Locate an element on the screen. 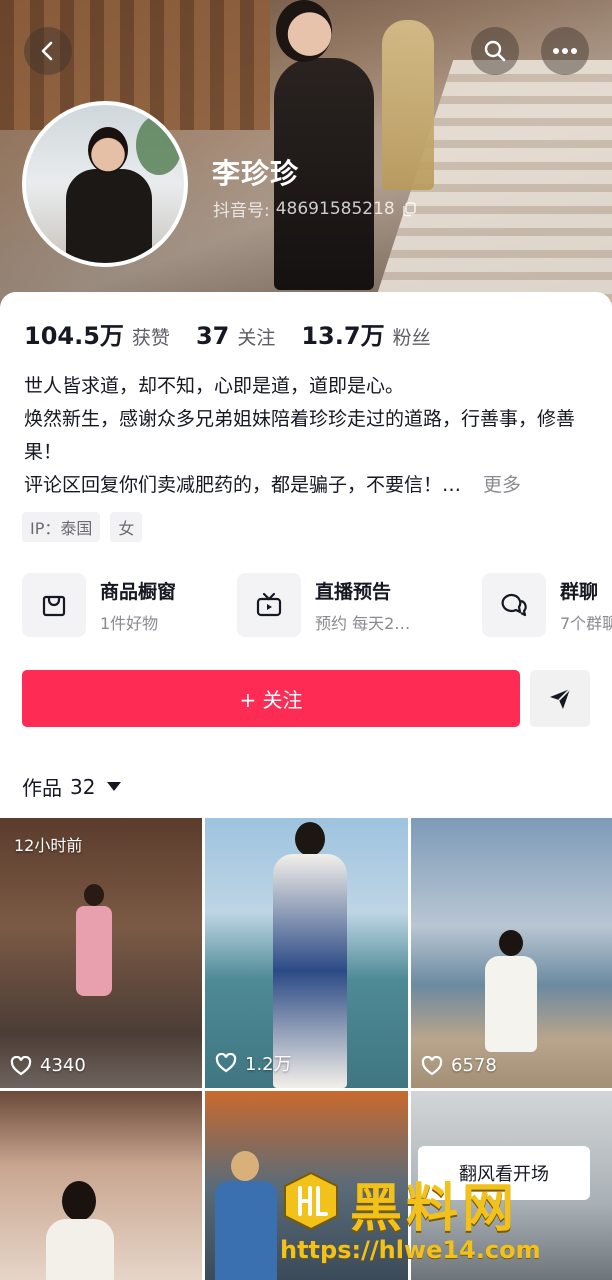  tab-works: 作品 32 is located at coordinates (72, 786).